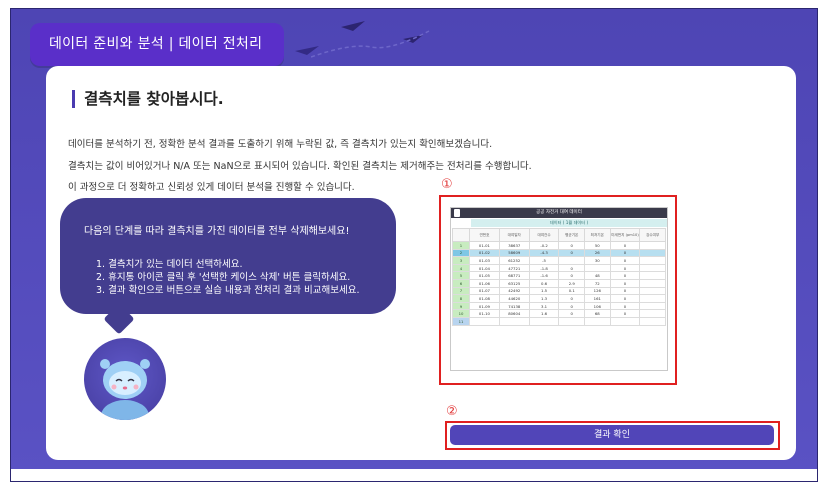  Describe the element at coordinates (544, 298) in the screenshot. I see `table-cell: 1.3` at that location.